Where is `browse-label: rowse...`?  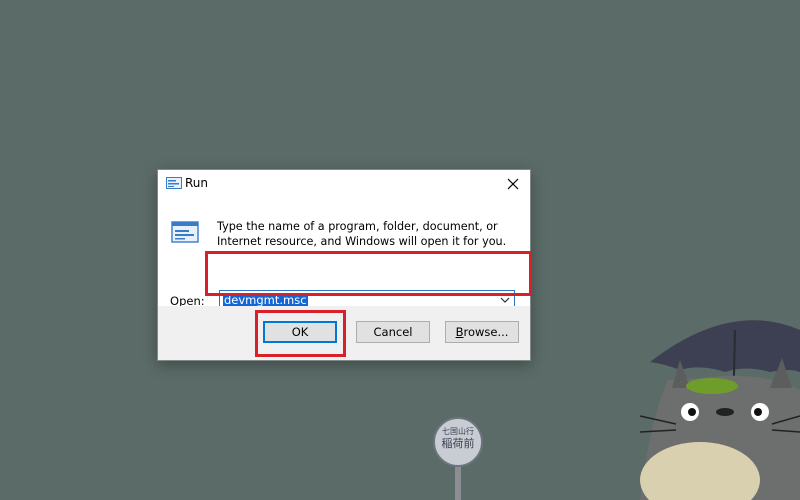 browse-label: rowse... is located at coordinates (486, 332).